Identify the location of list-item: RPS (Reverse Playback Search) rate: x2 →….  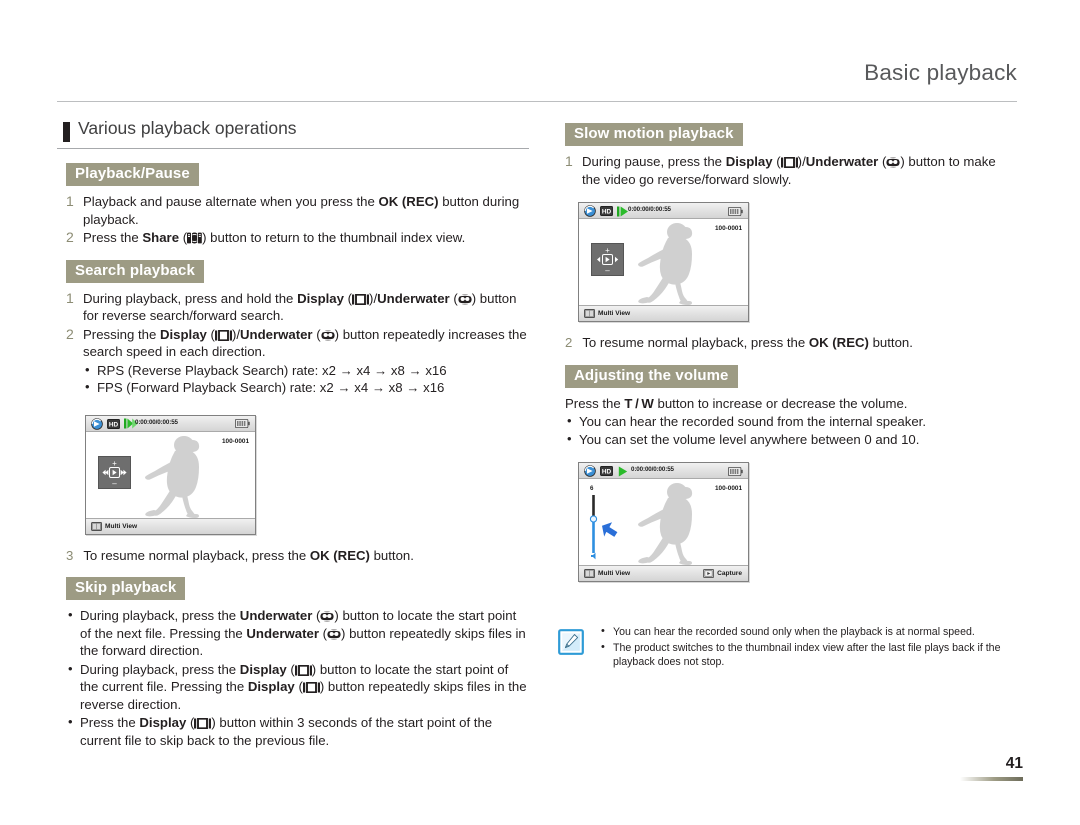
(306, 370).